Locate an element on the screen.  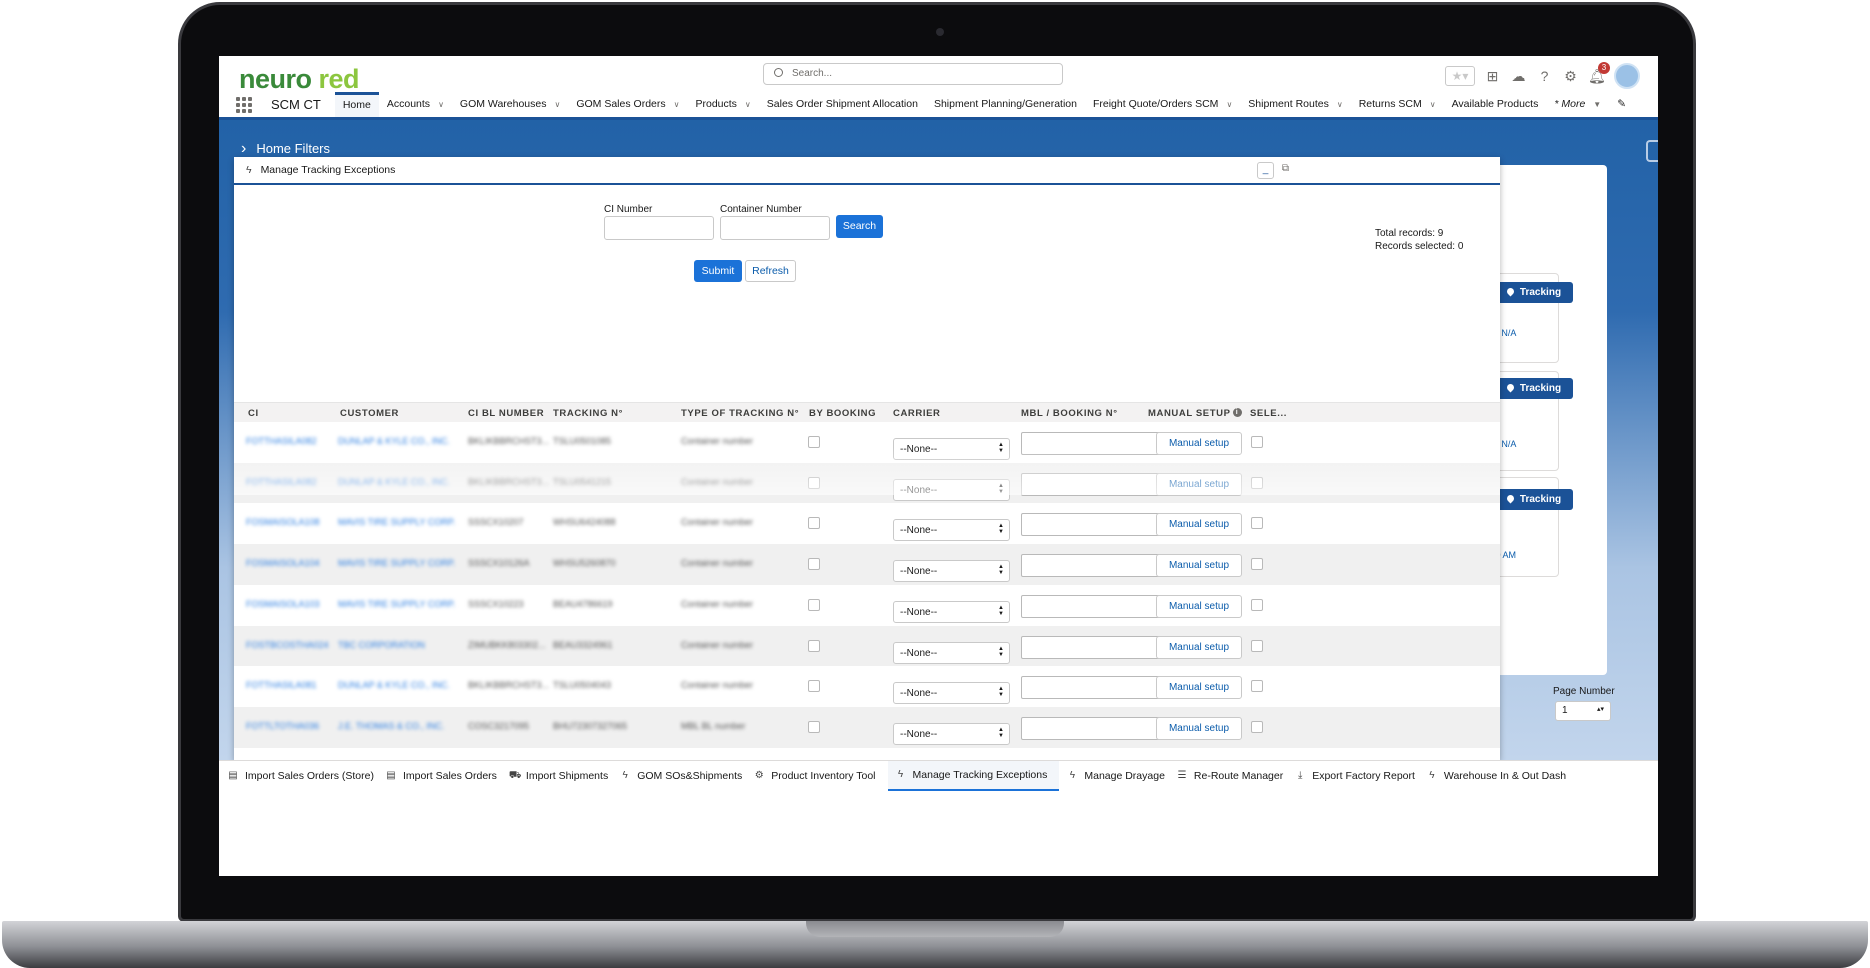
utility-item-import-shipments: ⛟ Import Shipments is located at coordinates (564, 776).